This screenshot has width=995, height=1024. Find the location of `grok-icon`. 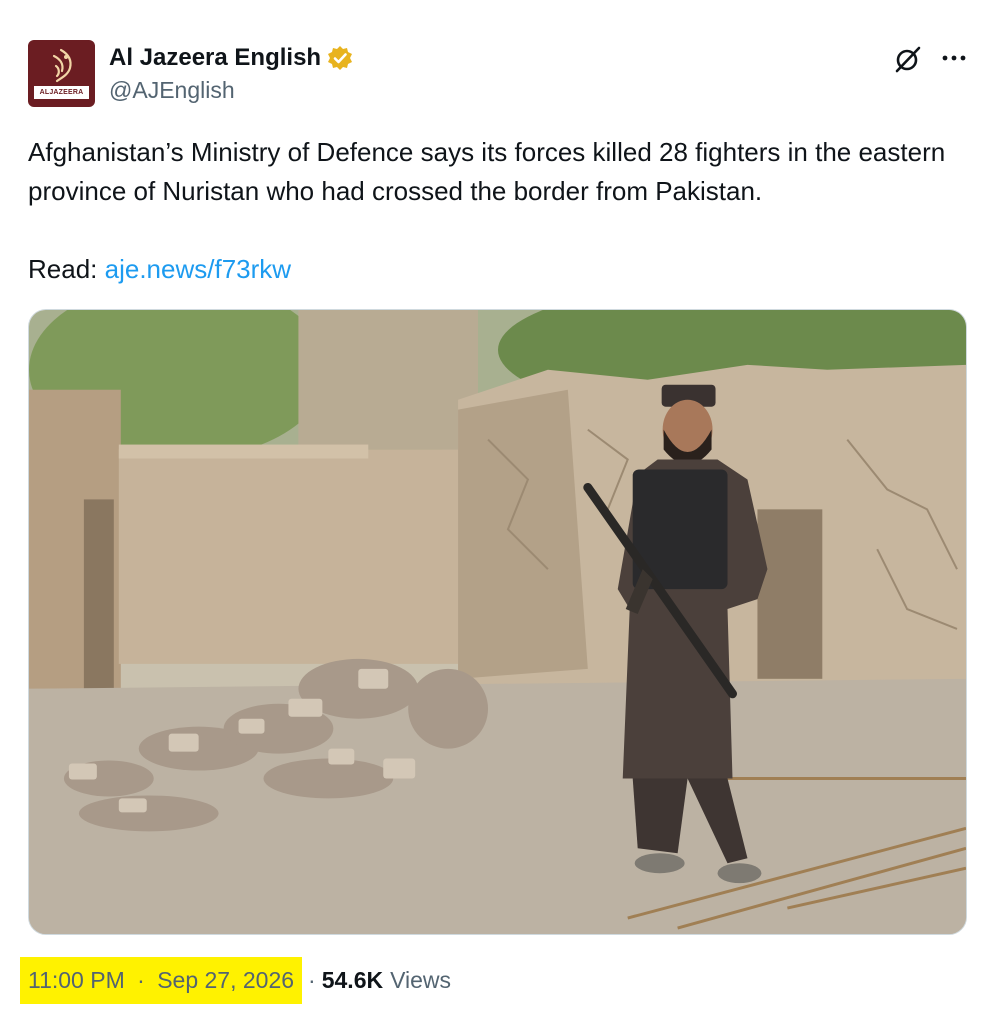

grok-icon is located at coordinates (908, 59).